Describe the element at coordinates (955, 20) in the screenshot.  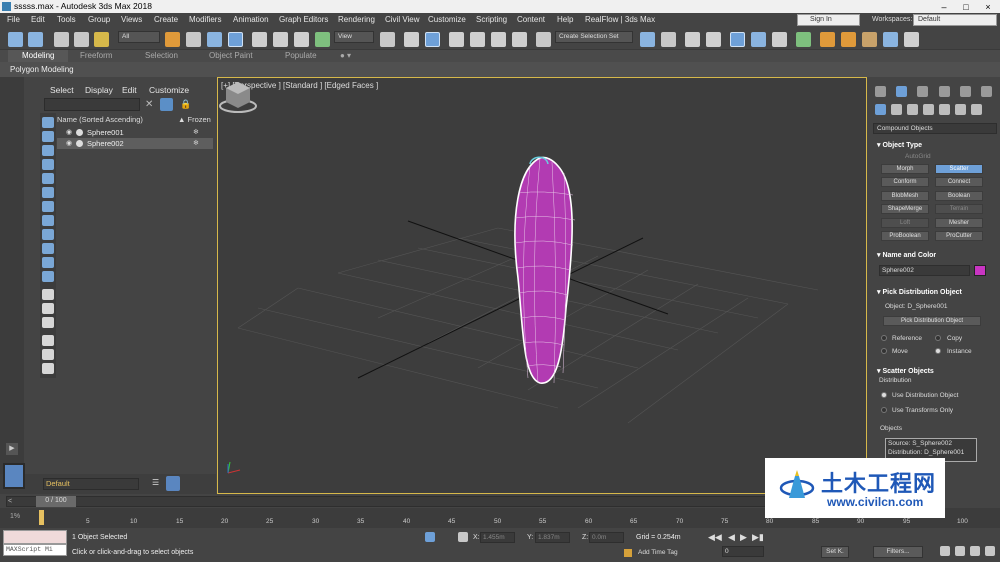
I see `workspace-select: Default` at that location.